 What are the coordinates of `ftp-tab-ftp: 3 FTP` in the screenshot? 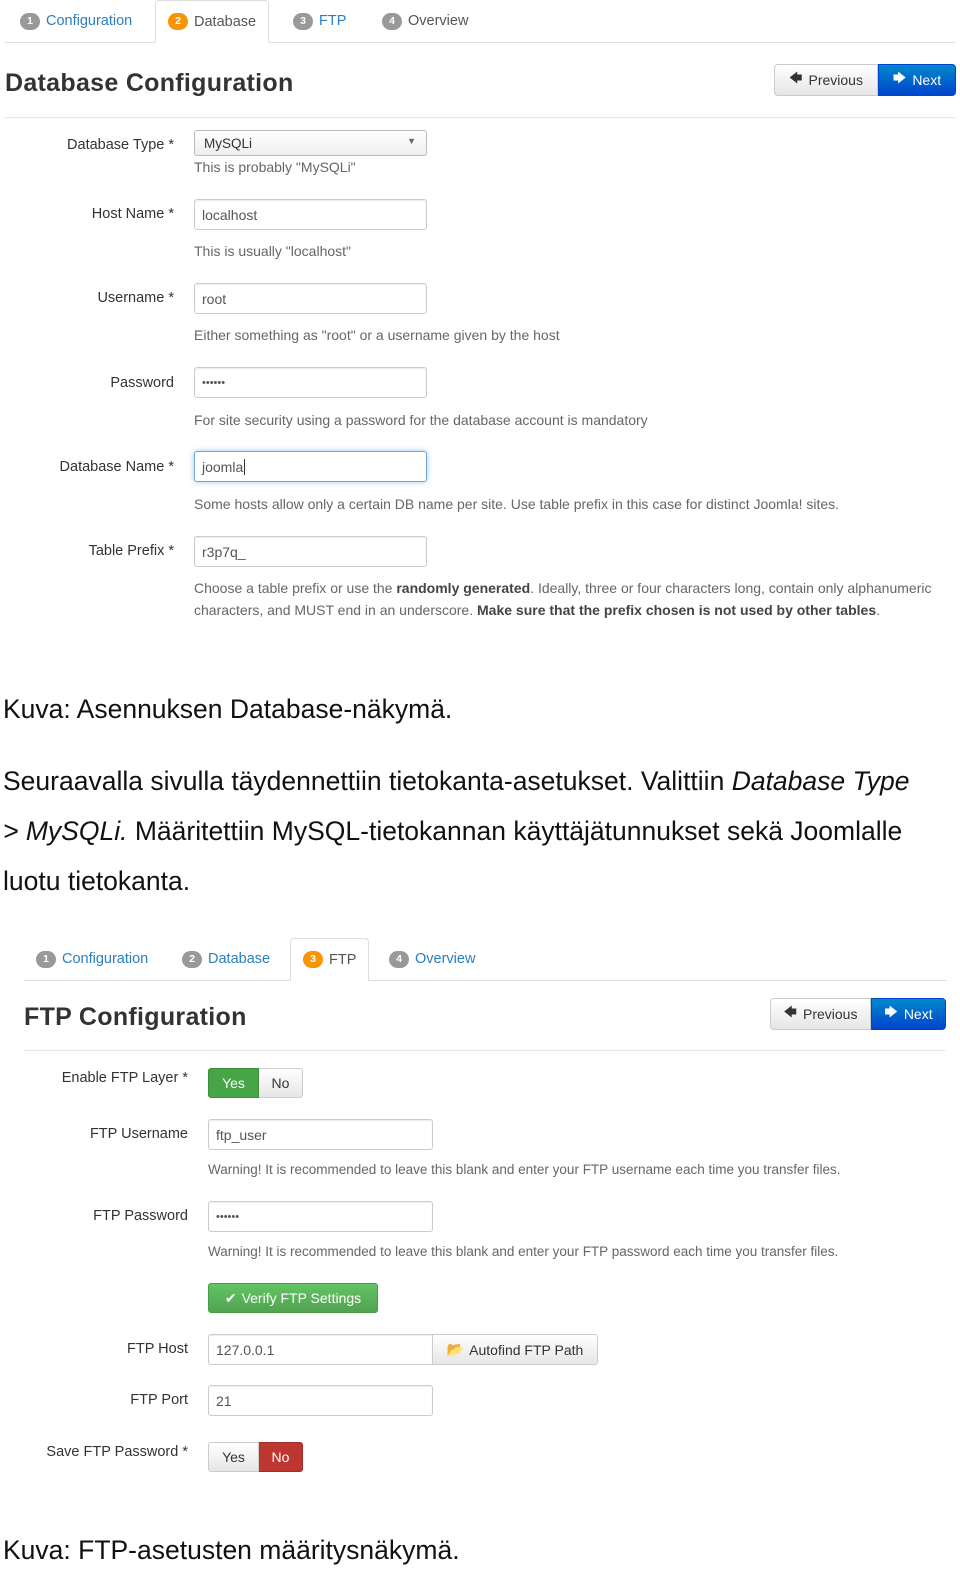 It's located at (330, 959).